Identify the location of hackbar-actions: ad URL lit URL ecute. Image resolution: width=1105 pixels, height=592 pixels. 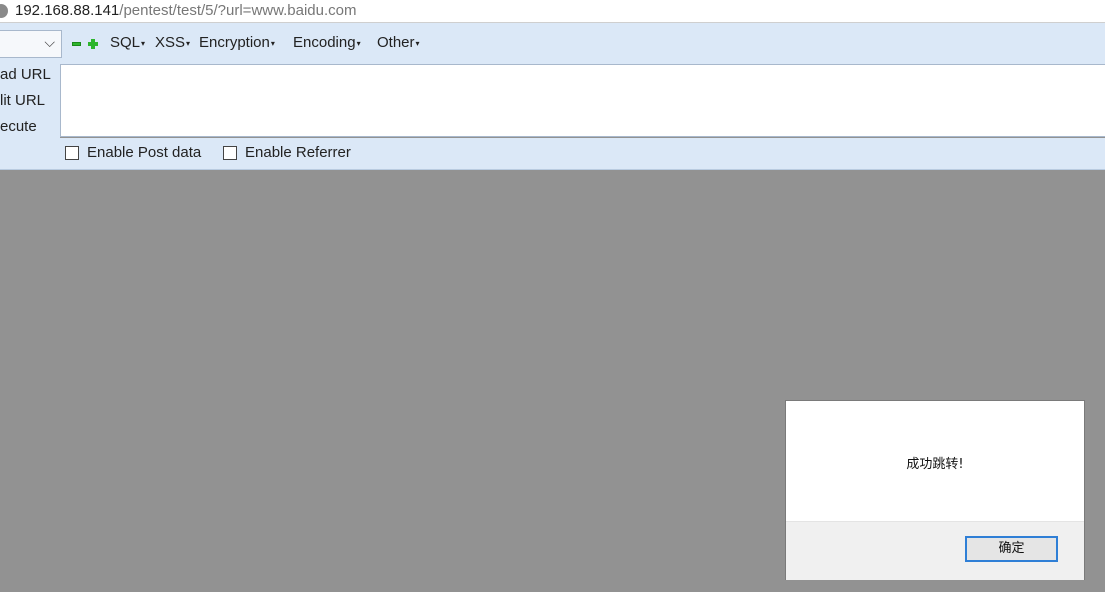
(30, 101).